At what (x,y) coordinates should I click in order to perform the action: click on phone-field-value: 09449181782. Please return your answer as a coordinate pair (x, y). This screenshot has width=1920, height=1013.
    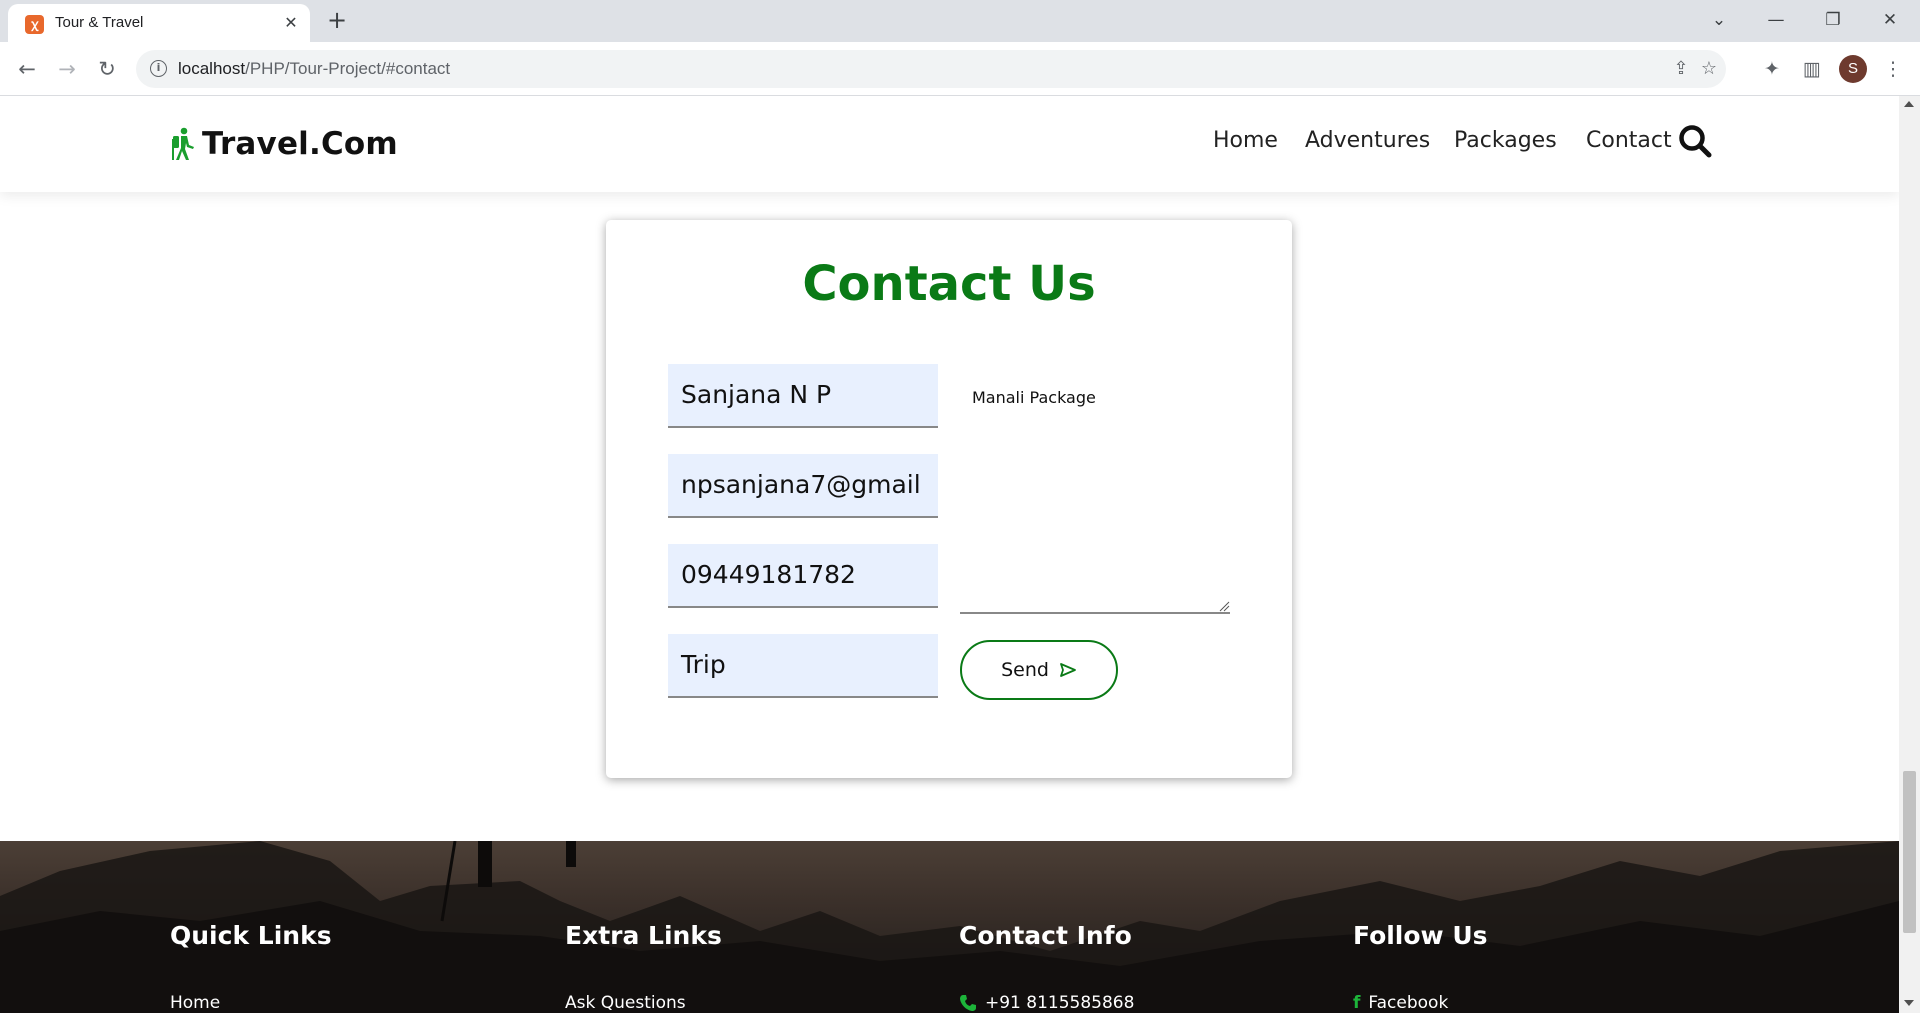
    Looking at the image, I should click on (768, 574).